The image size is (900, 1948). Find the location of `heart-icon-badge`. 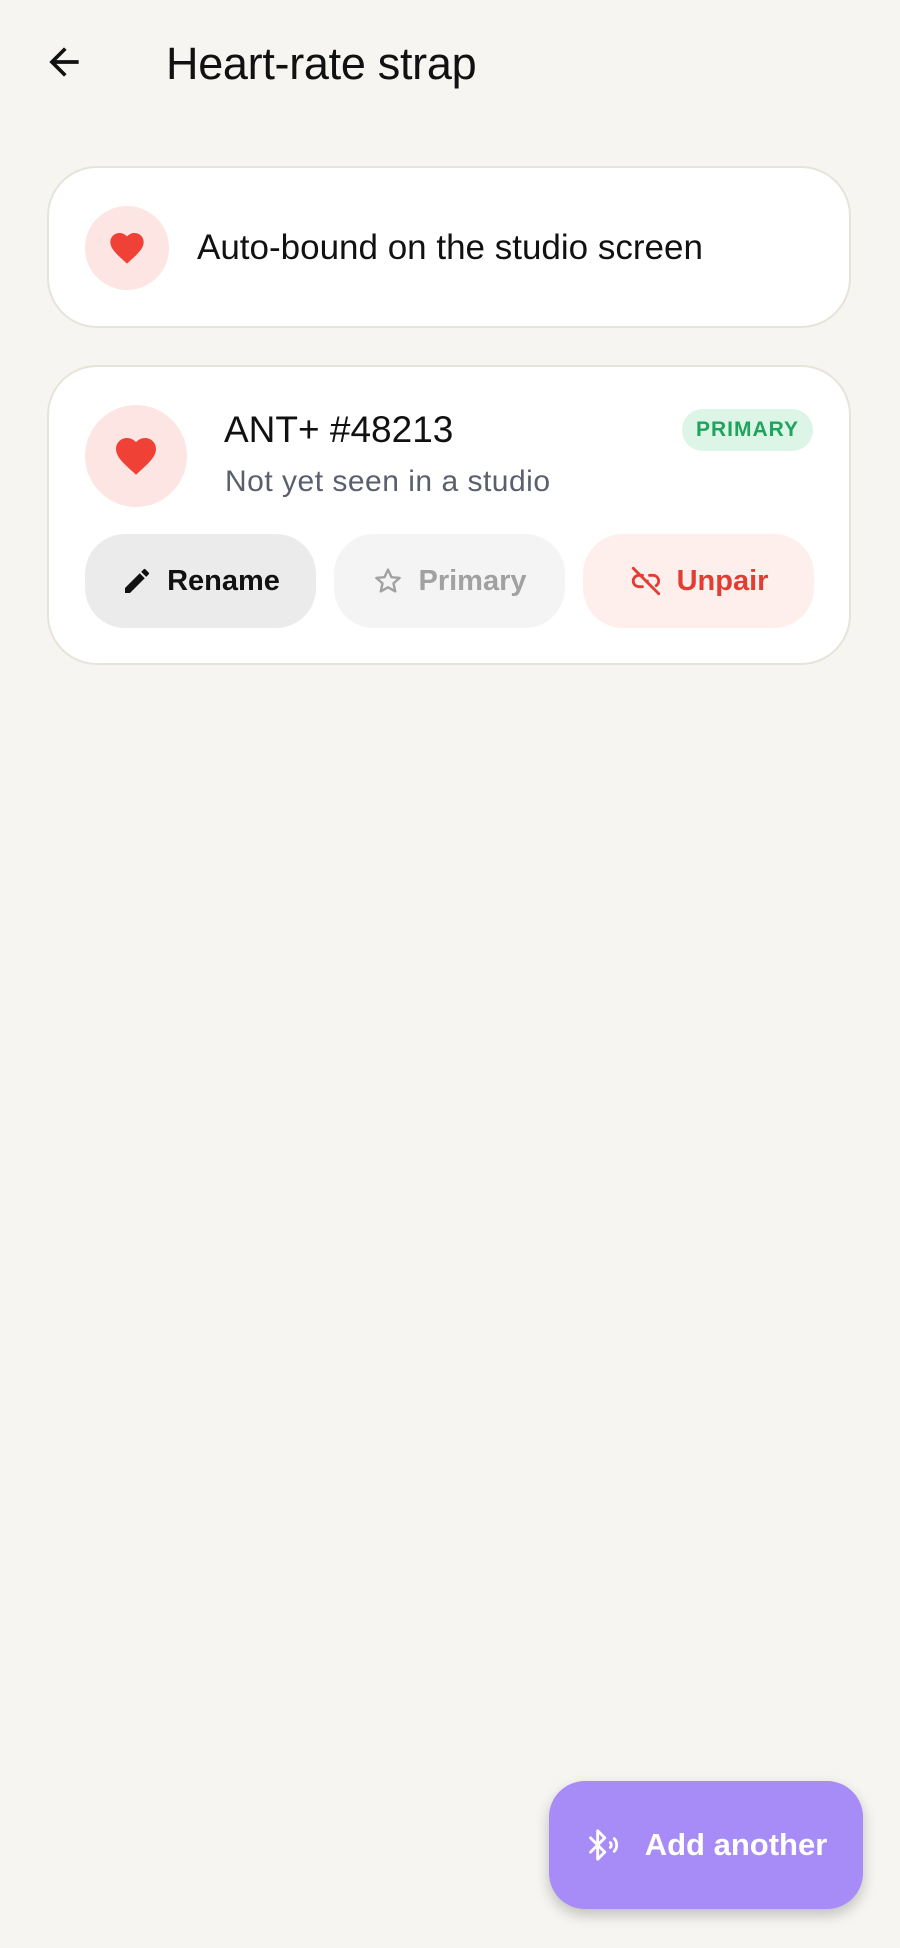

heart-icon-badge is located at coordinates (127, 248).